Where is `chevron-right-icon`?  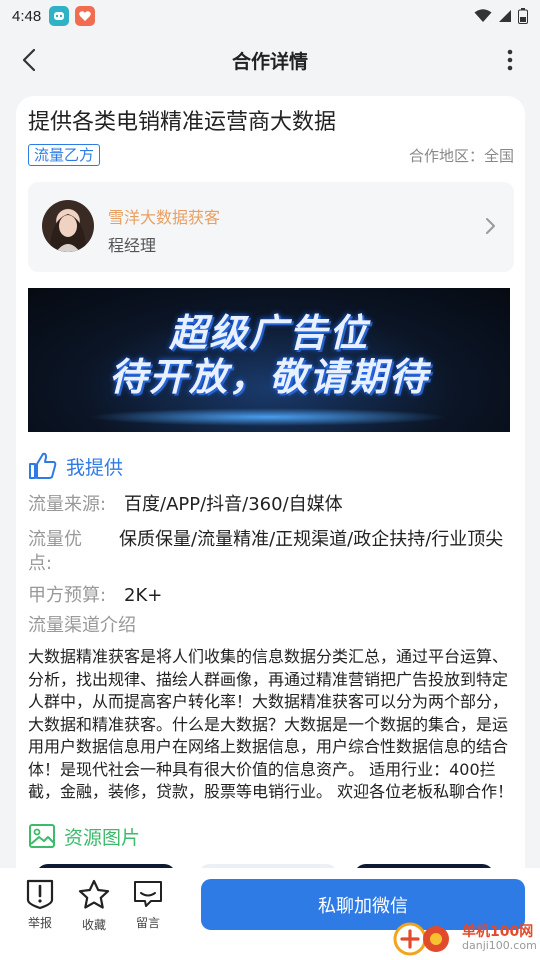
chevron-right-icon is located at coordinates (490, 226).